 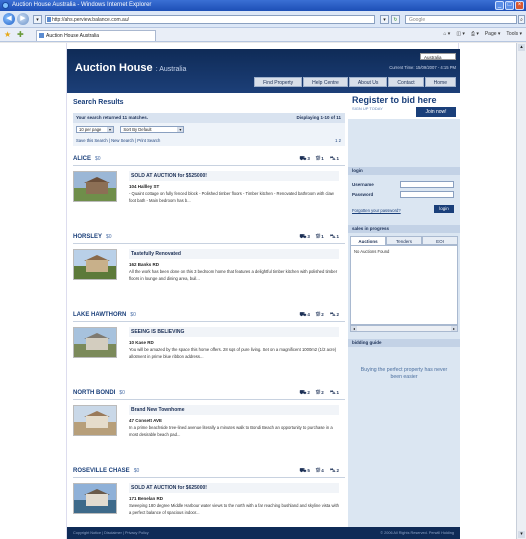 What do you see at coordinates (384, 19) in the screenshot?
I see `address-dropdown-icon: ▾` at bounding box center [384, 19].